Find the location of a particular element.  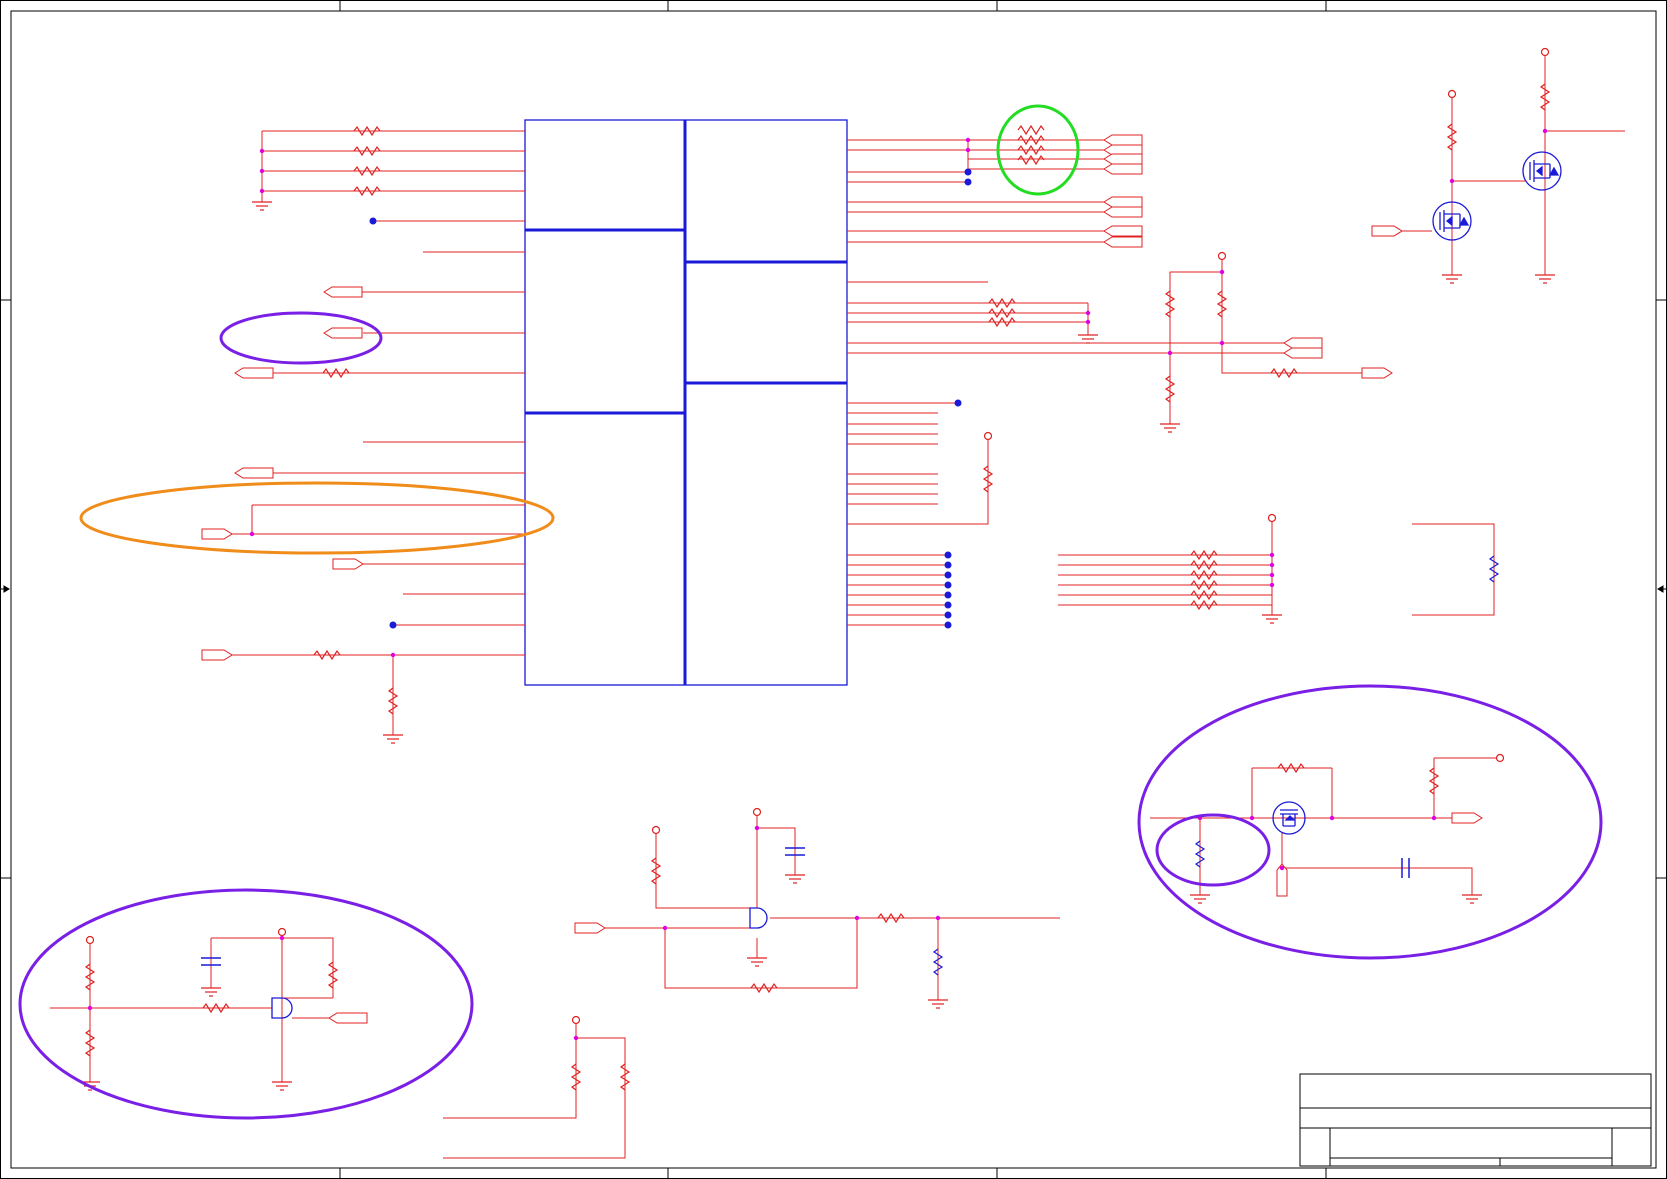

highlight-orange-ellipse is located at coordinates (317, 518).